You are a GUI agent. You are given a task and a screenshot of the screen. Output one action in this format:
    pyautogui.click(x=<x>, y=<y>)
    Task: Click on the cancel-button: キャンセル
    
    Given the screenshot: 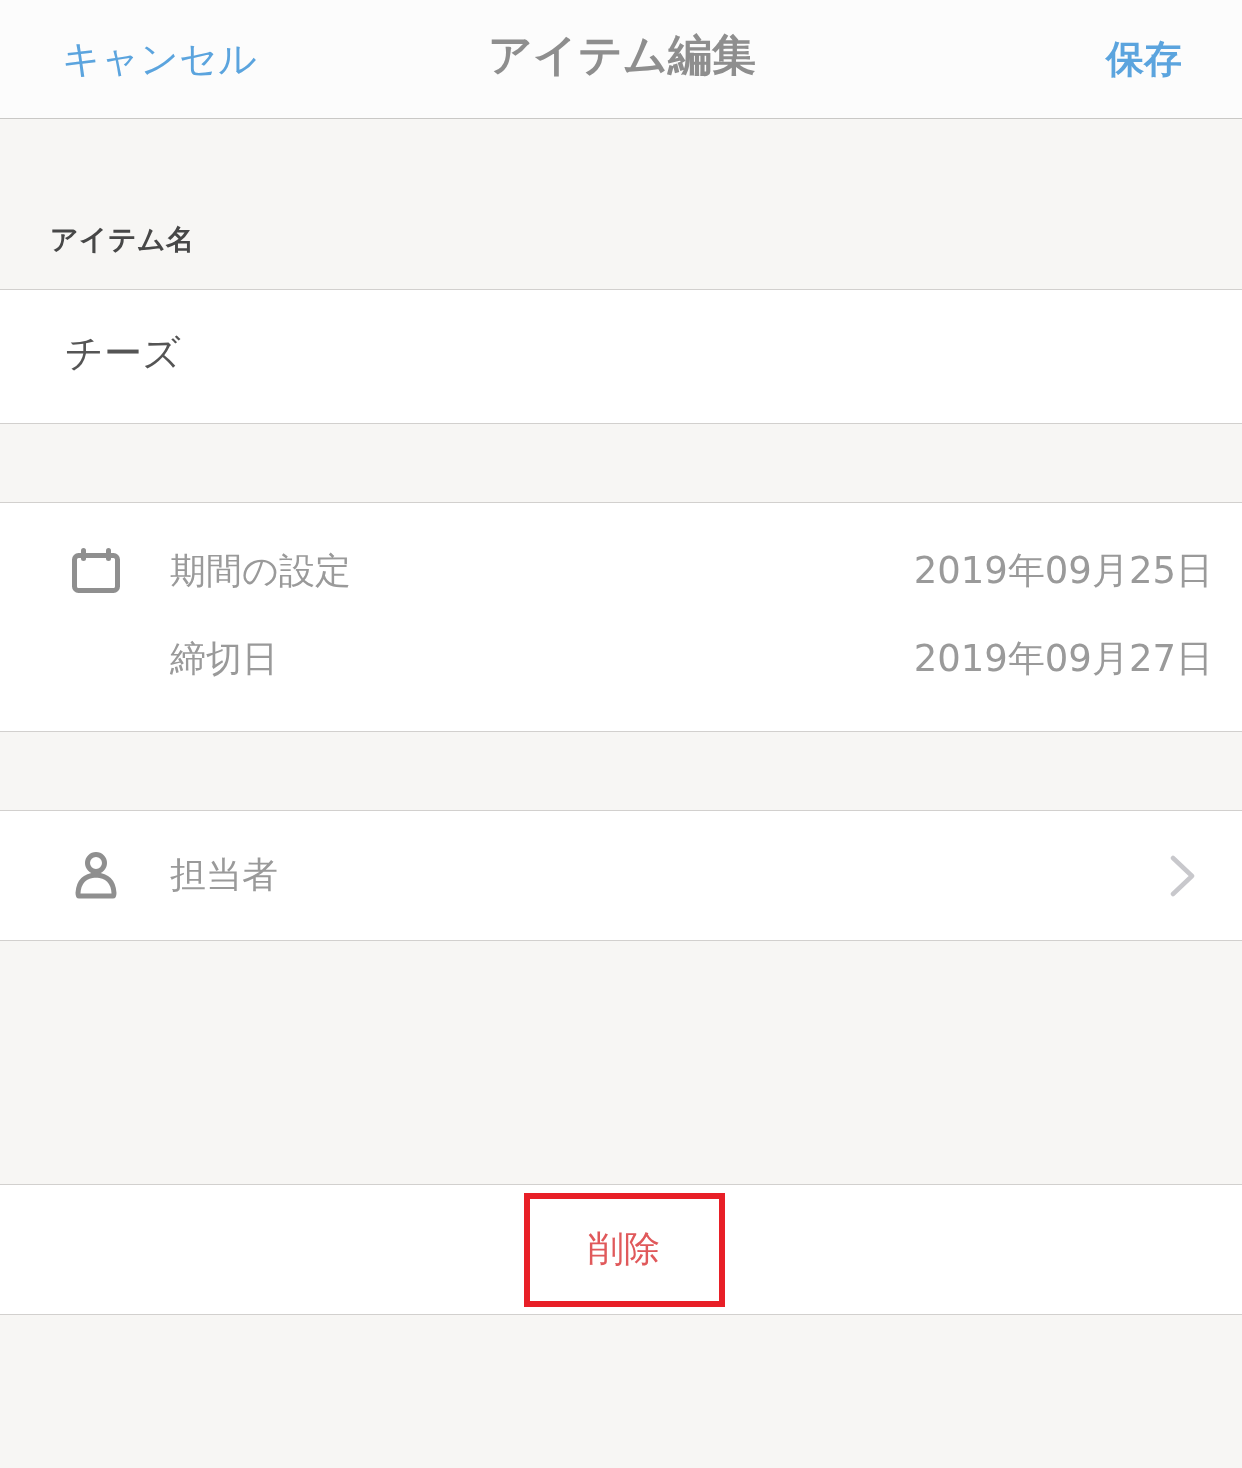 What is the action you would take?
    pyautogui.click(x=159, y=59)
    